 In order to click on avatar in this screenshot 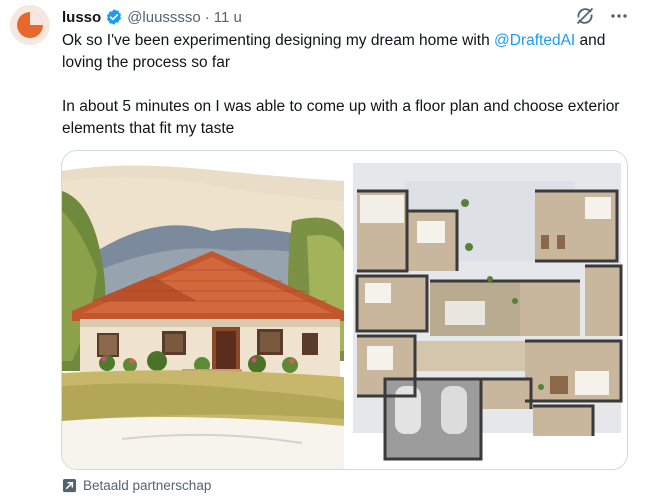, I will do `click(30, 25)`.